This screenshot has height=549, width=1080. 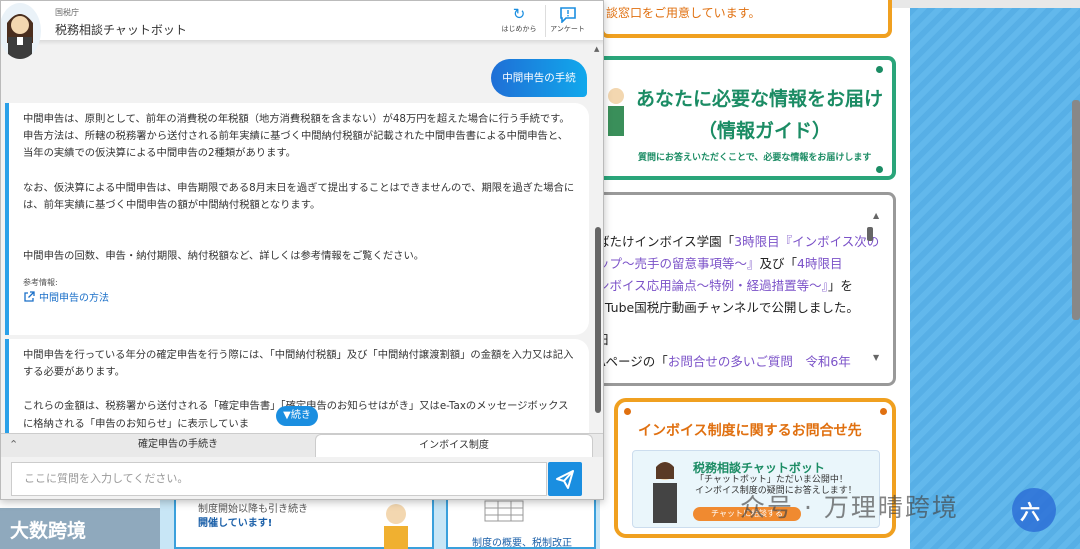 I want to click on chat-header: 国税庁 税務相談チャットボット ↻ はじめから アンケート, so click(x=302, y=30).